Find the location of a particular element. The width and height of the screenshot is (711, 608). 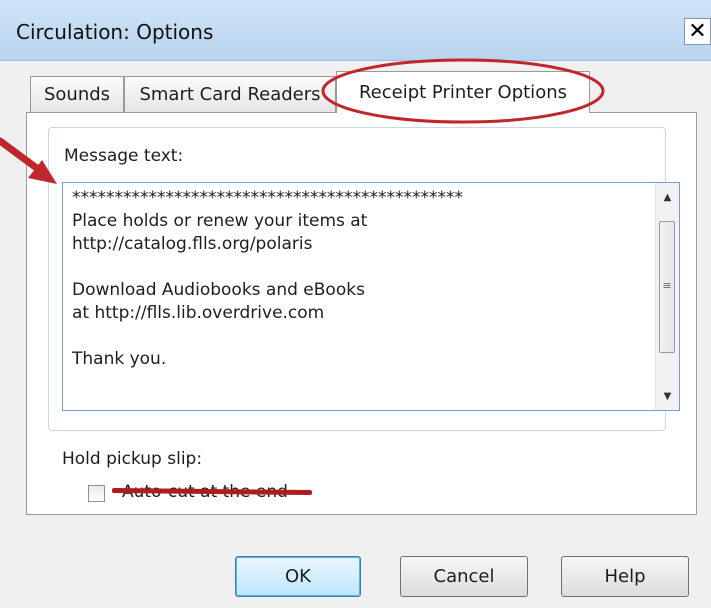

tab-sounds: Sounds is located at coordinates (77, 94).